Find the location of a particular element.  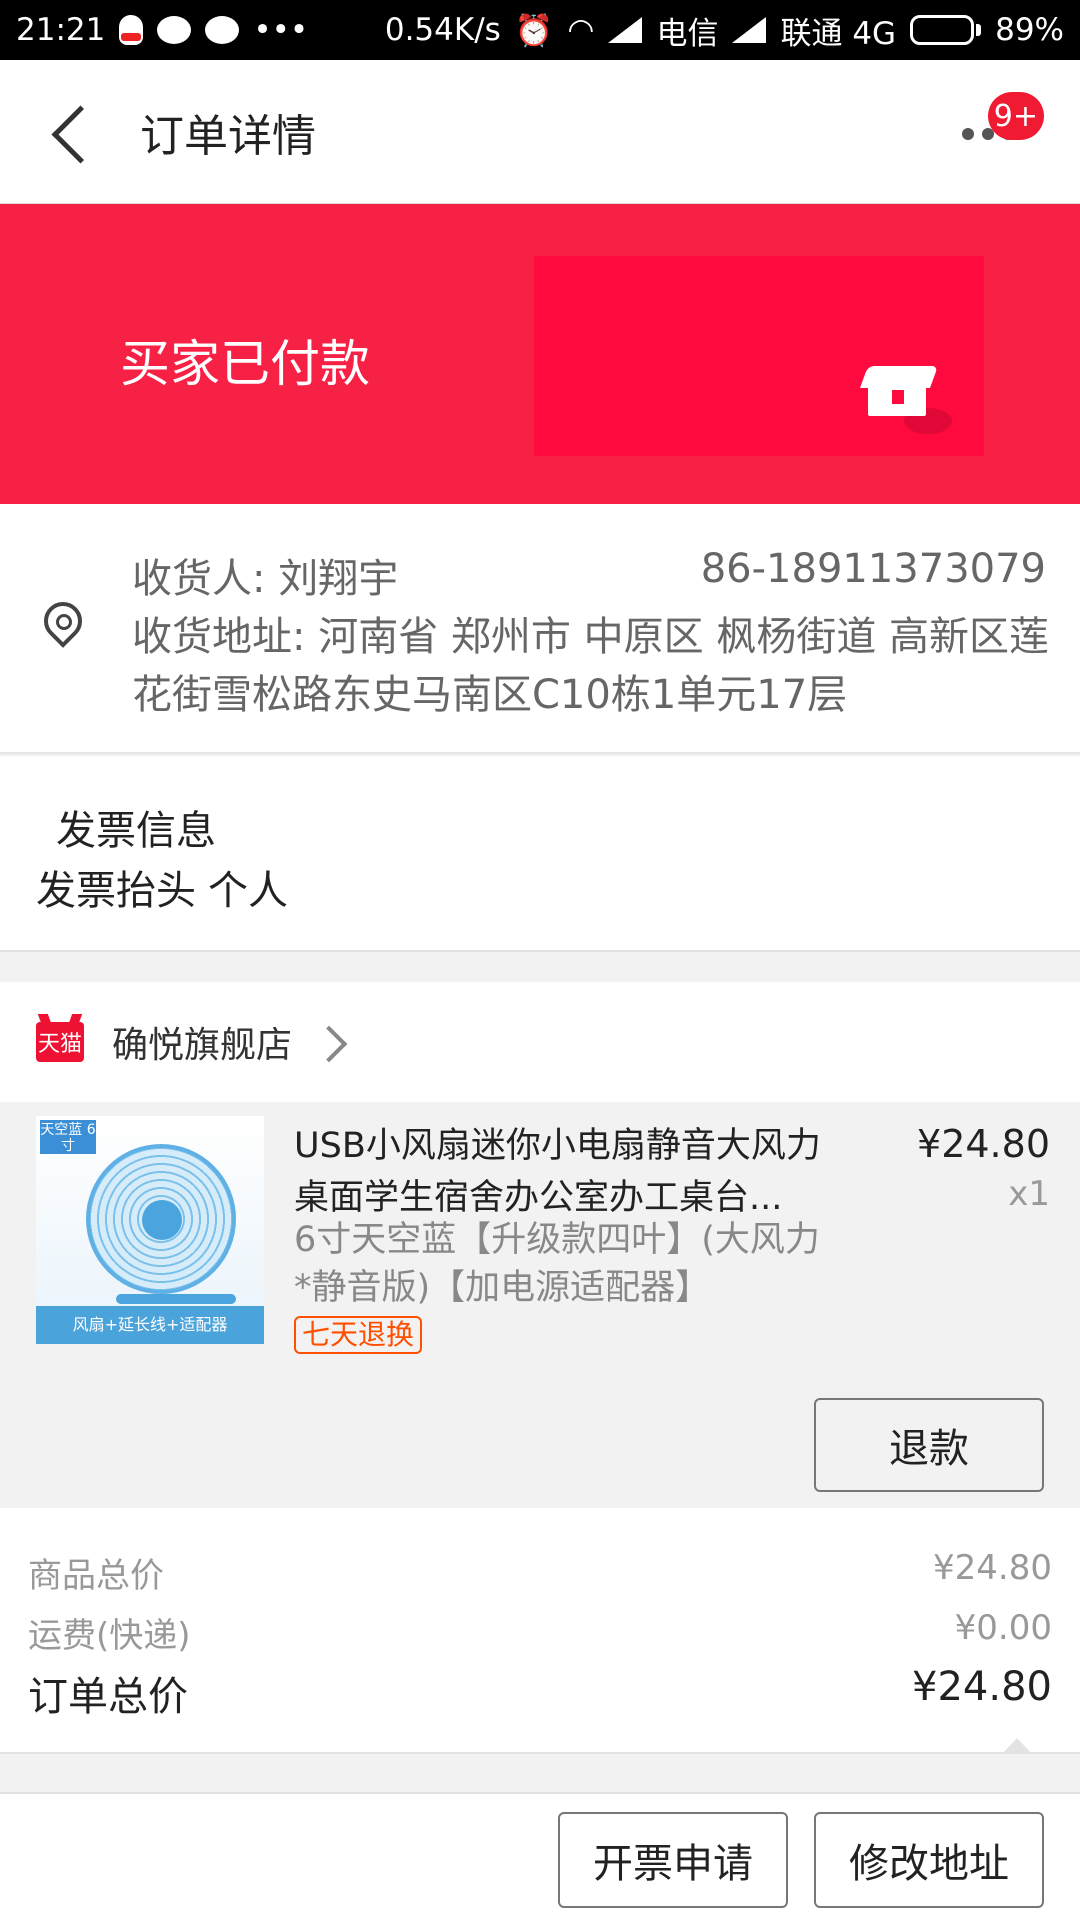

banner-illustration is located at coordinates (759, 356).